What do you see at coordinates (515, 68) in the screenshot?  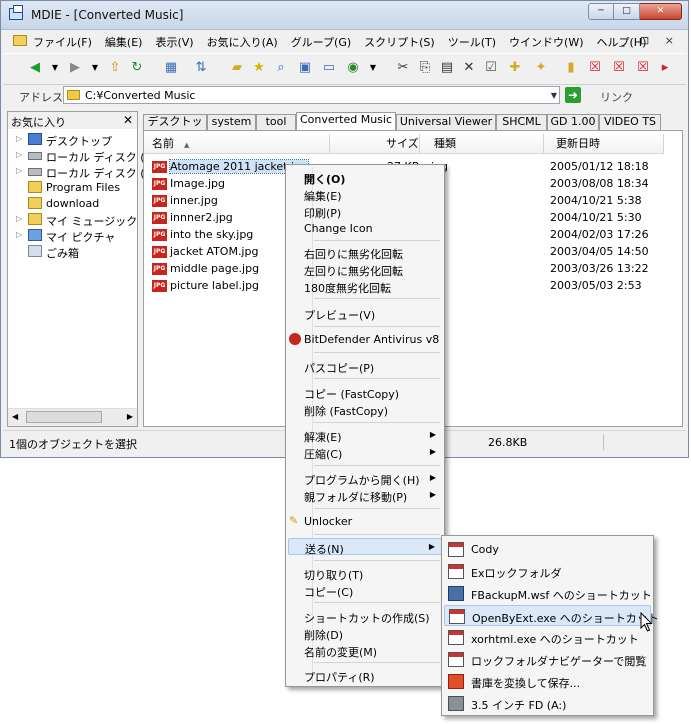 I see `new-folder-icon: ✚` at bounding box center [515, 68].